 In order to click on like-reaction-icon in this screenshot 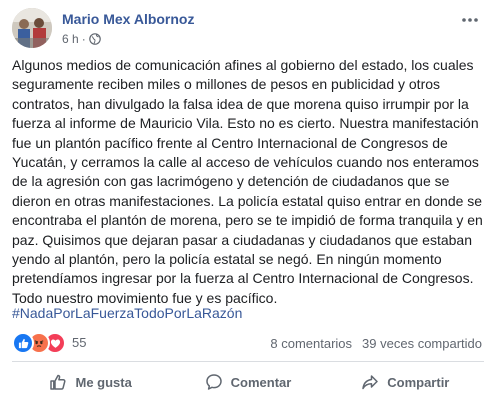, I will do `click(23, 343)`.